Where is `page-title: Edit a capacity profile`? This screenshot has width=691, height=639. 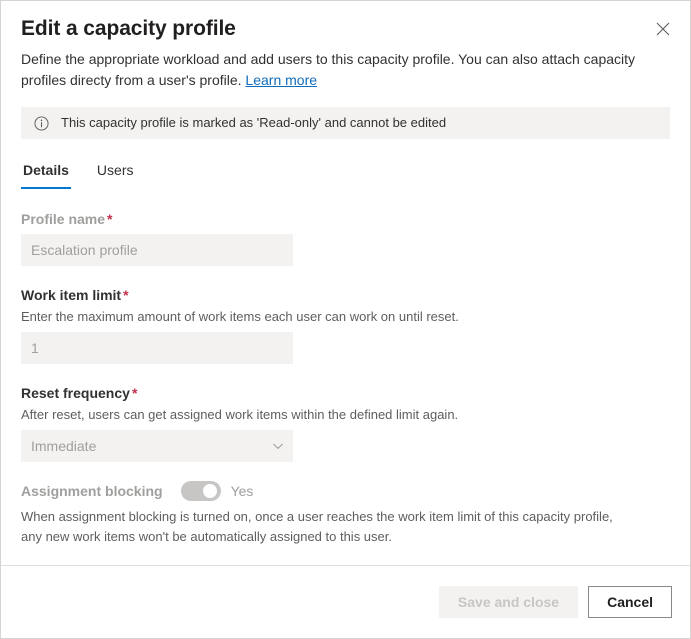
page-title: Edit a capacity profile is located at coordinates (128, 28).